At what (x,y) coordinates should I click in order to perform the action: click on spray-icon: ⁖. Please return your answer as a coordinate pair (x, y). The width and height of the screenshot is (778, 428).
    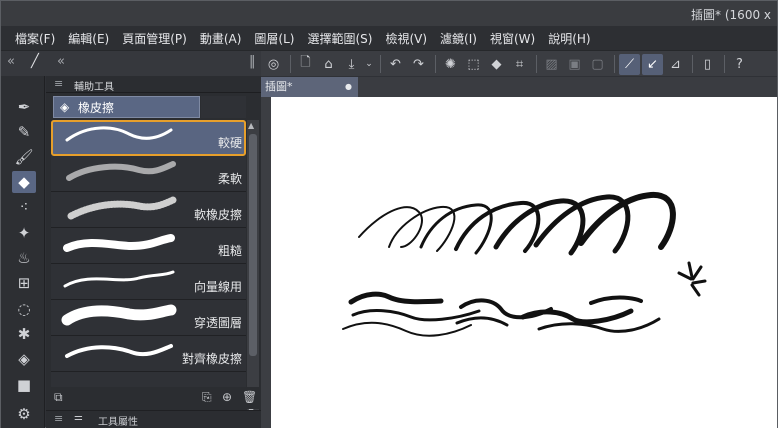
    Looking at the image, I should click on (24, 207).